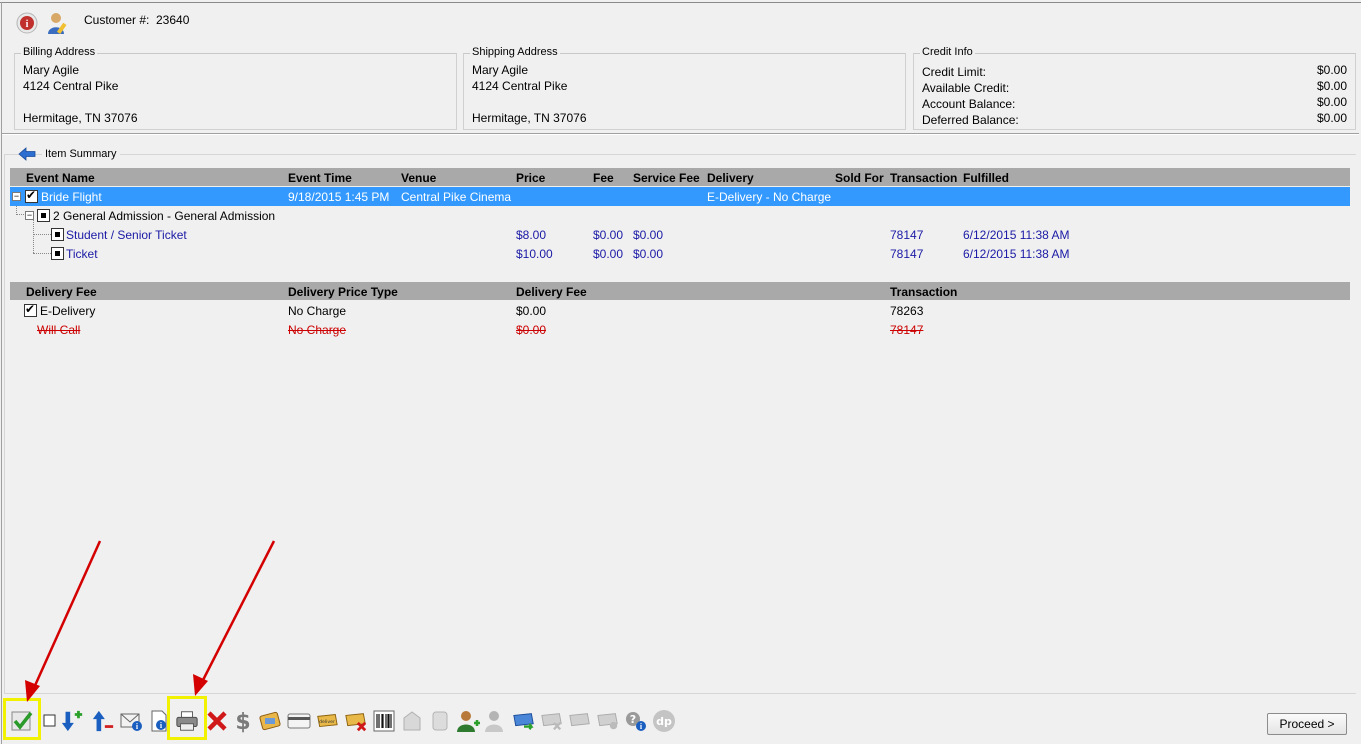 The image size is (1361, 744). I want to click on move-up-remove-icon, so click(103, 721).